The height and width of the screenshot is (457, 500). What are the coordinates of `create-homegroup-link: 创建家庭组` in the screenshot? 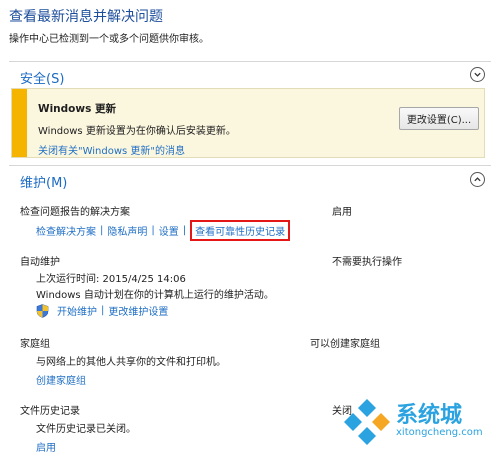 It's located at (61, 379).